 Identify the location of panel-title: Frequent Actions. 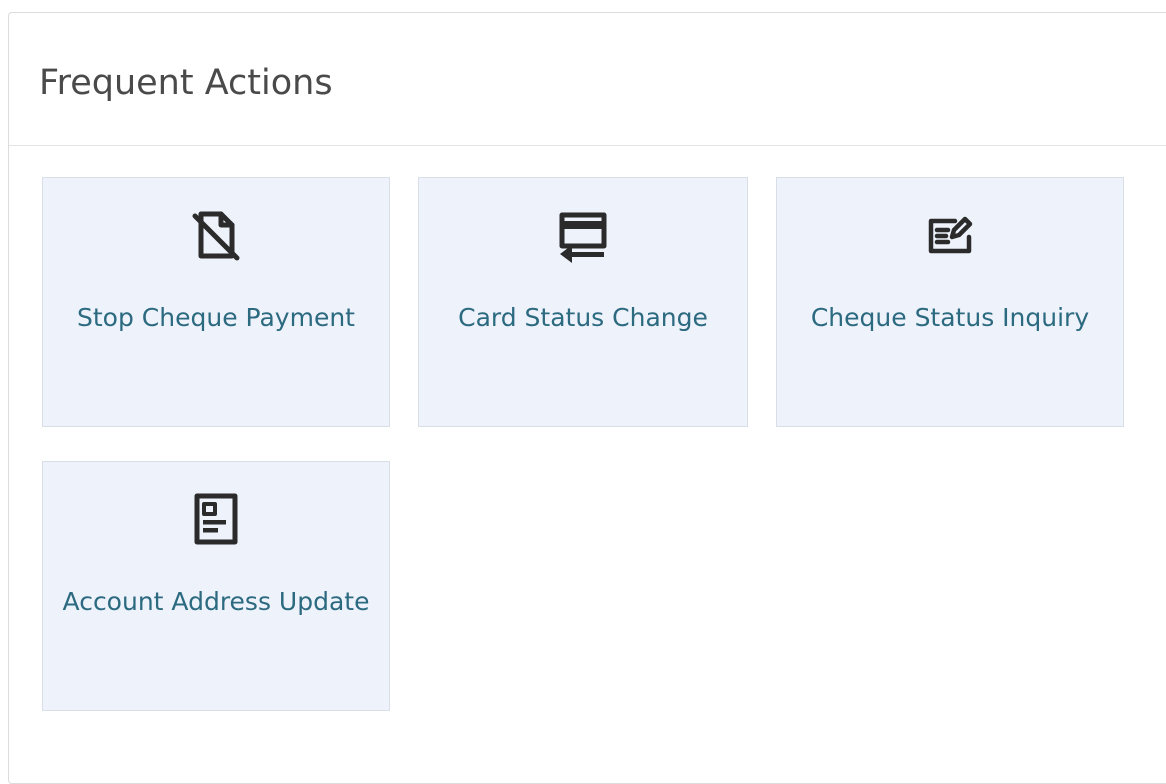
(186, 83).